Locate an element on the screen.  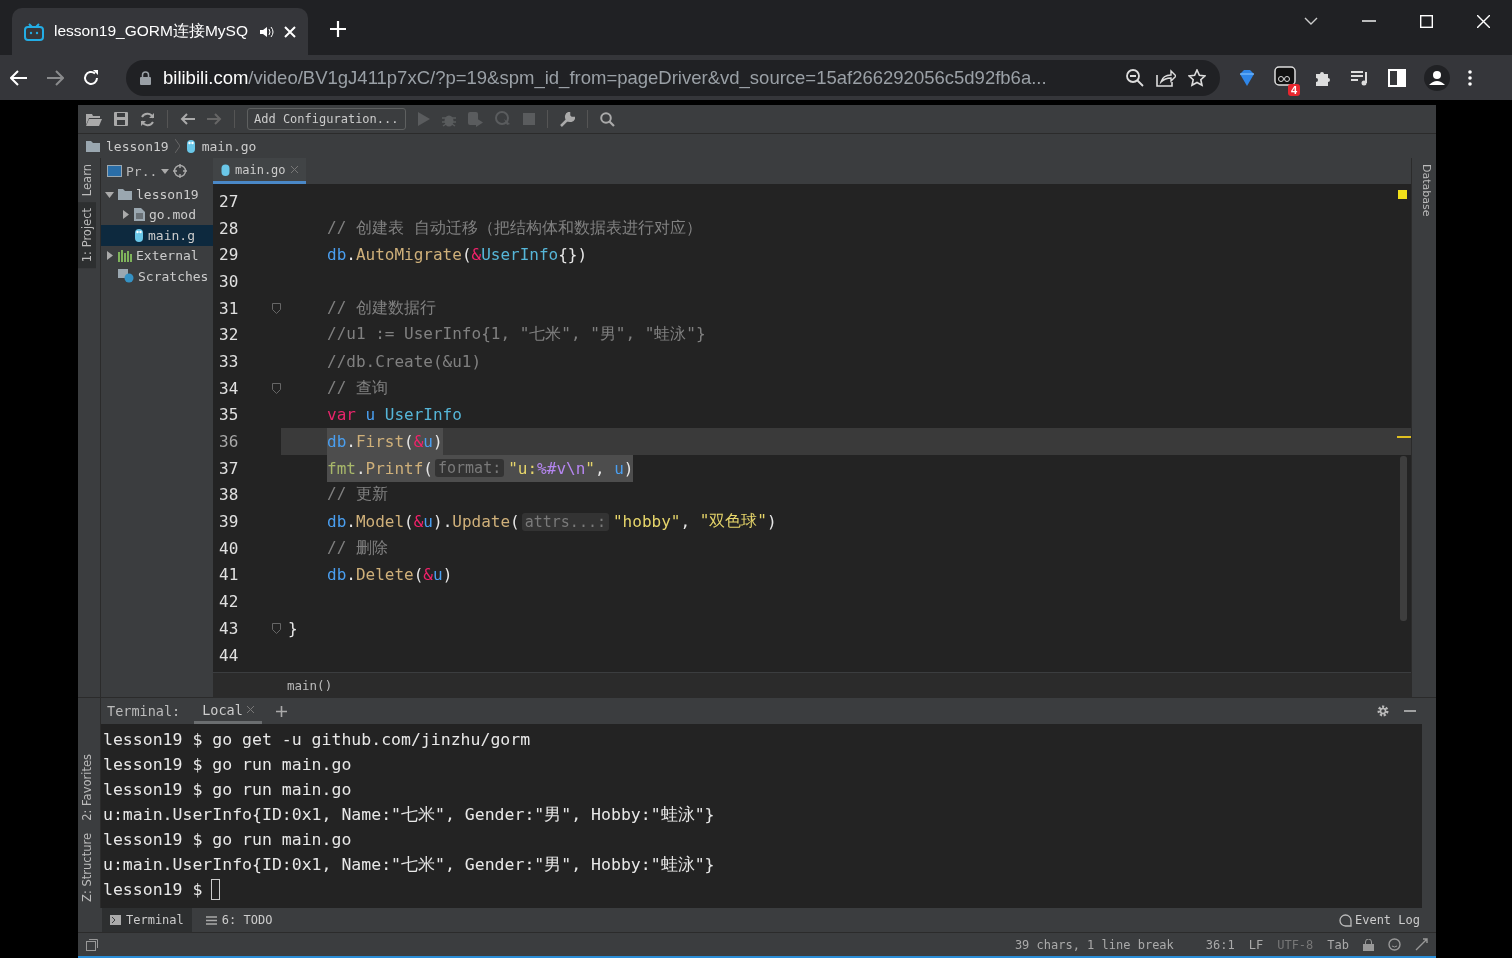
menu-icon is located at coordinates (1470, 77).